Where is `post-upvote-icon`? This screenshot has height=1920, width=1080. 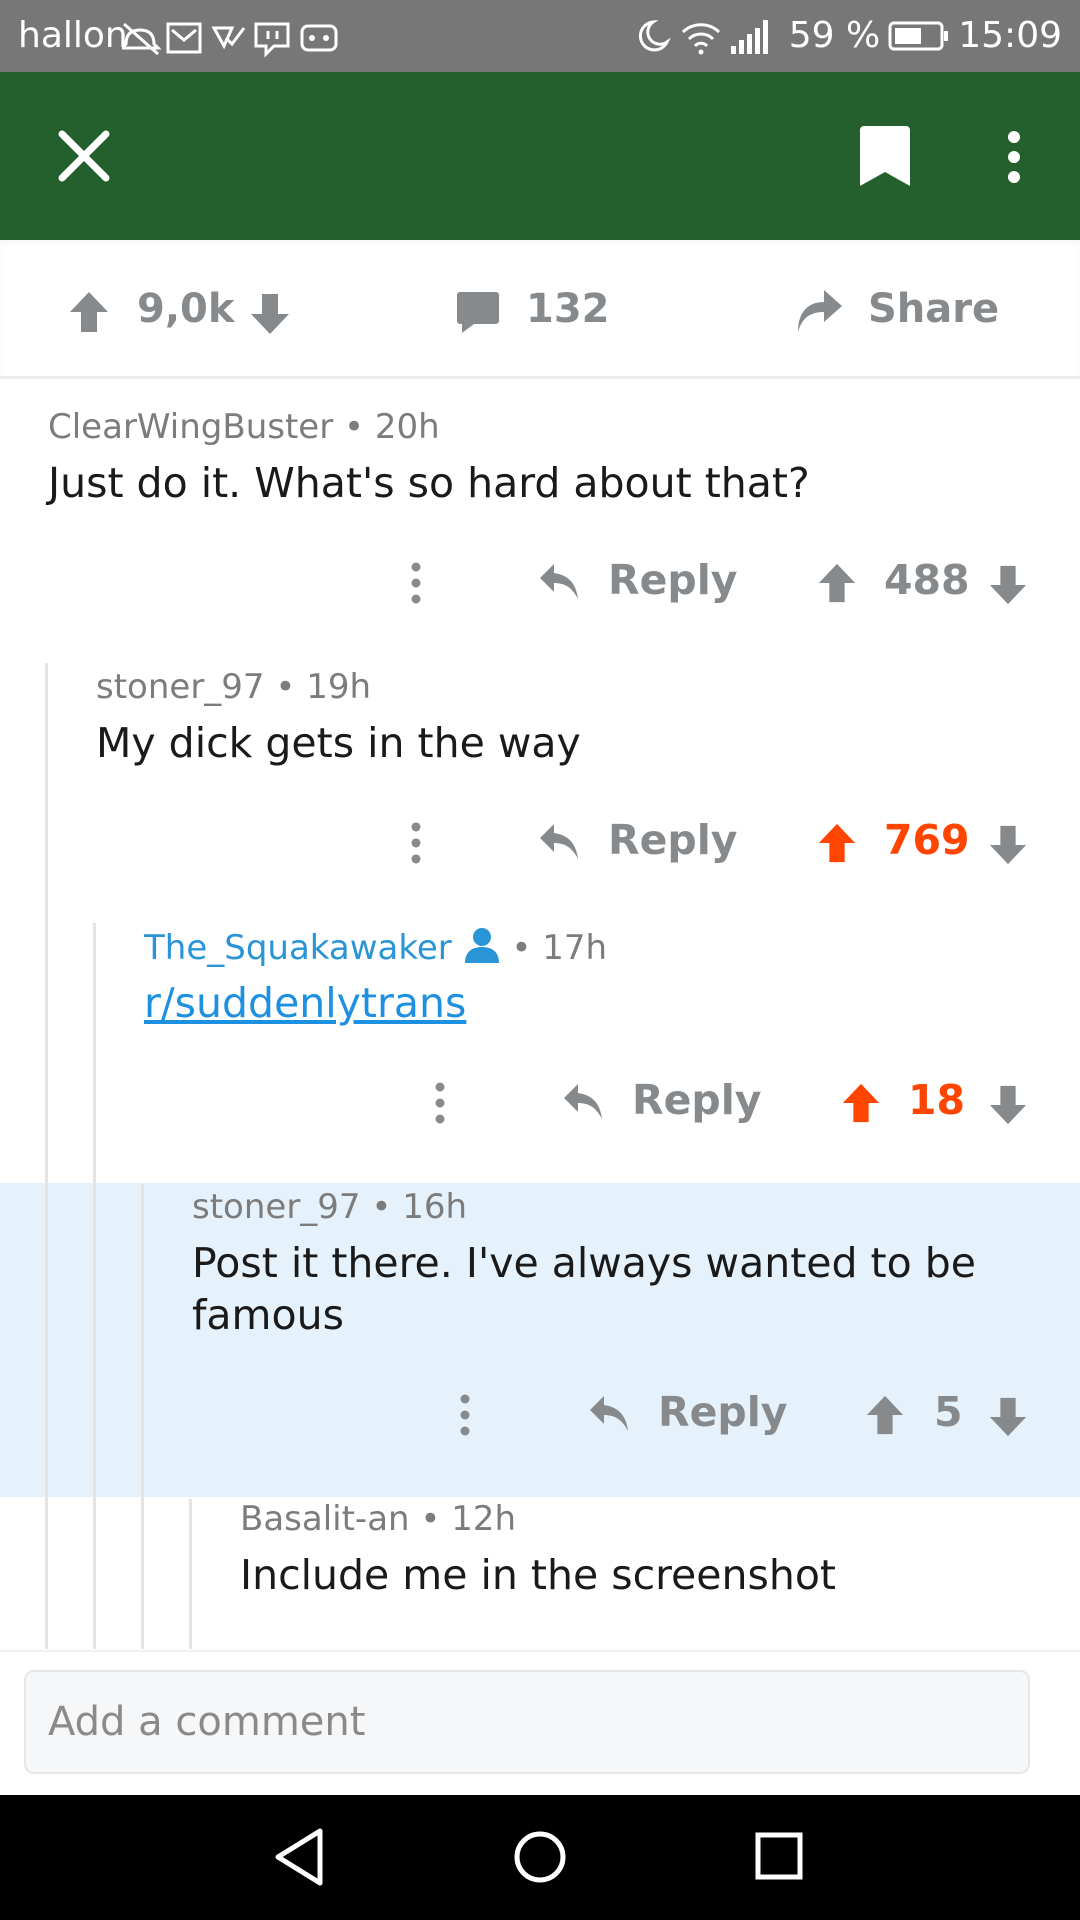
post-upvote-icon is located at coordinates (89, 312).